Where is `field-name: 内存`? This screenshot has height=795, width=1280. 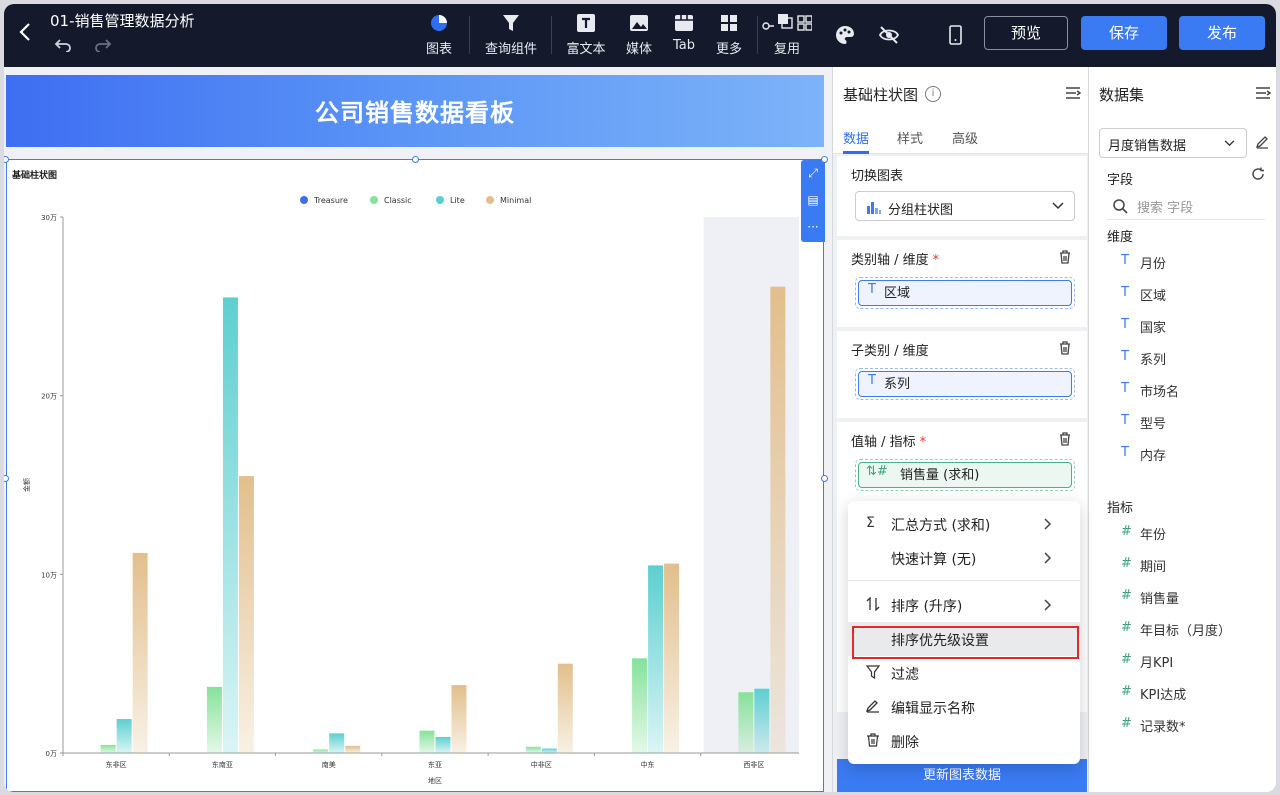 field-name: 内存 is located at coordinates (1153, 456).